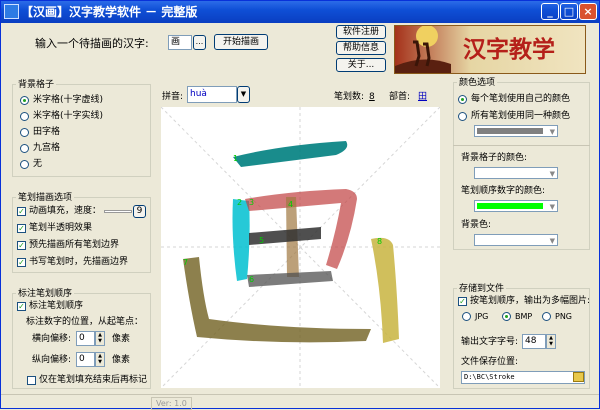  Describe the element at coordinates (68, 100) in the screenshot. I see `grid-option-label: 米字格(十字虚线)` at that location.